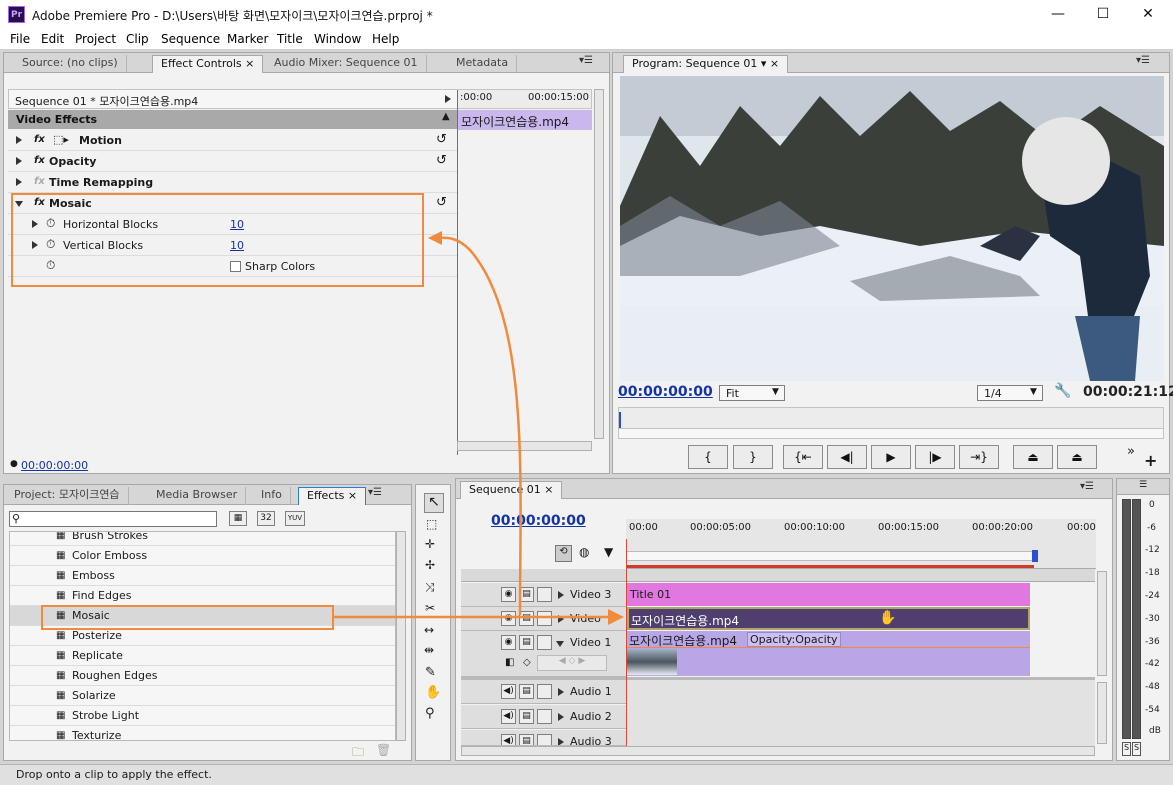 Image resolution: width=1173 pixels, height=785 pixels. What do you see at coordinates (247, 39) in the screenshot?
I see `menu-marker: Marker` at bounding box center [247, 39].